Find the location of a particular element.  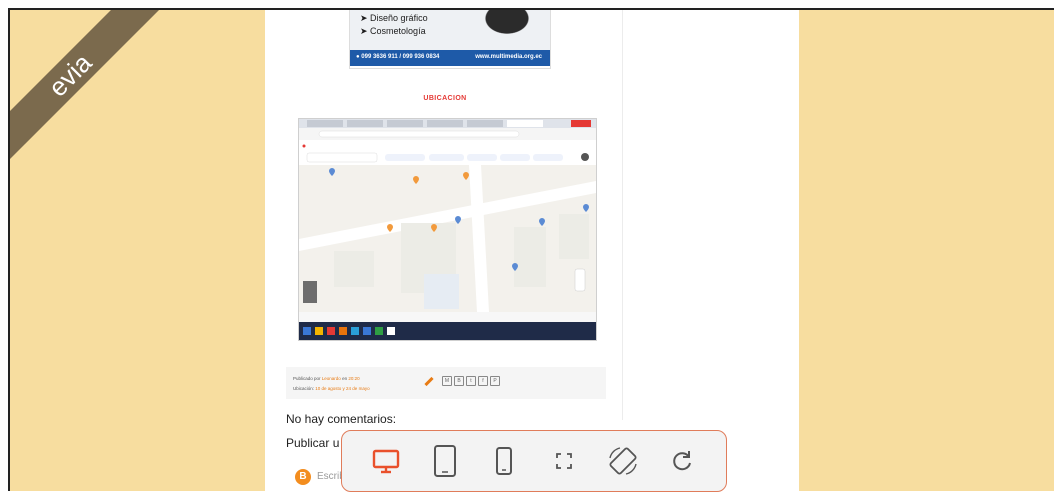

desktop-icon is located at coordinates (385, 461).